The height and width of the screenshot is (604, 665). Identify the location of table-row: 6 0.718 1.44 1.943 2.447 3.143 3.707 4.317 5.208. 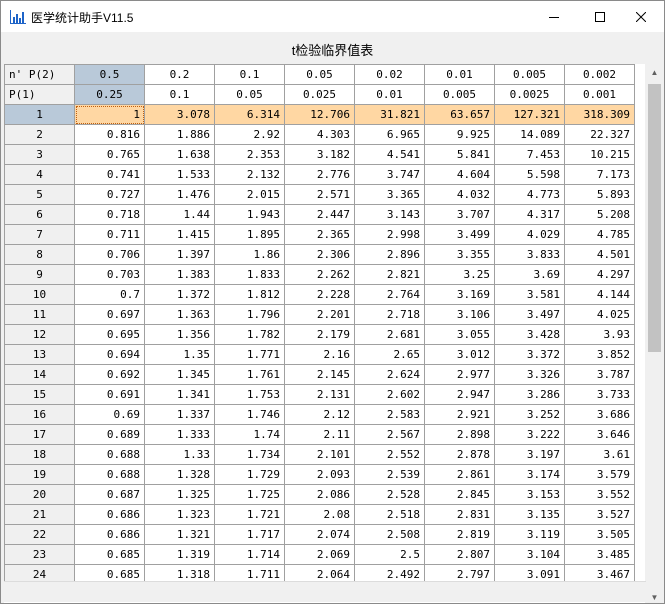
(319, 214).